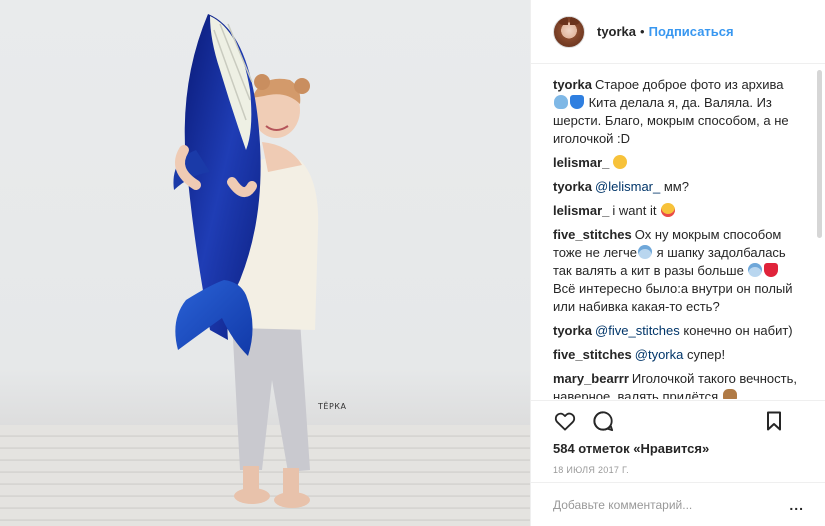  I want to click on comment-text: мм?, so click(674, 186).